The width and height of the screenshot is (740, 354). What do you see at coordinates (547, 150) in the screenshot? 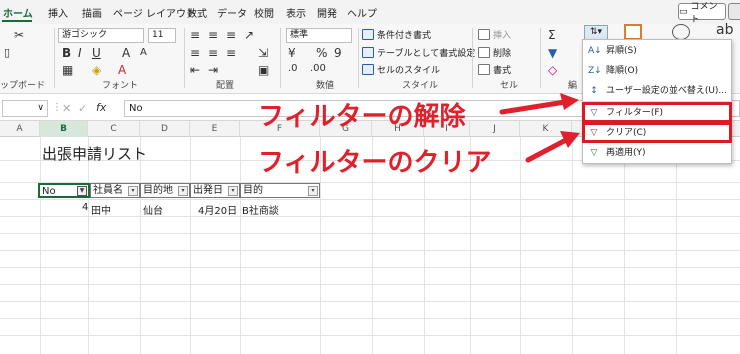
I see `arrow-to-clear` at bounding box center [547, 150].